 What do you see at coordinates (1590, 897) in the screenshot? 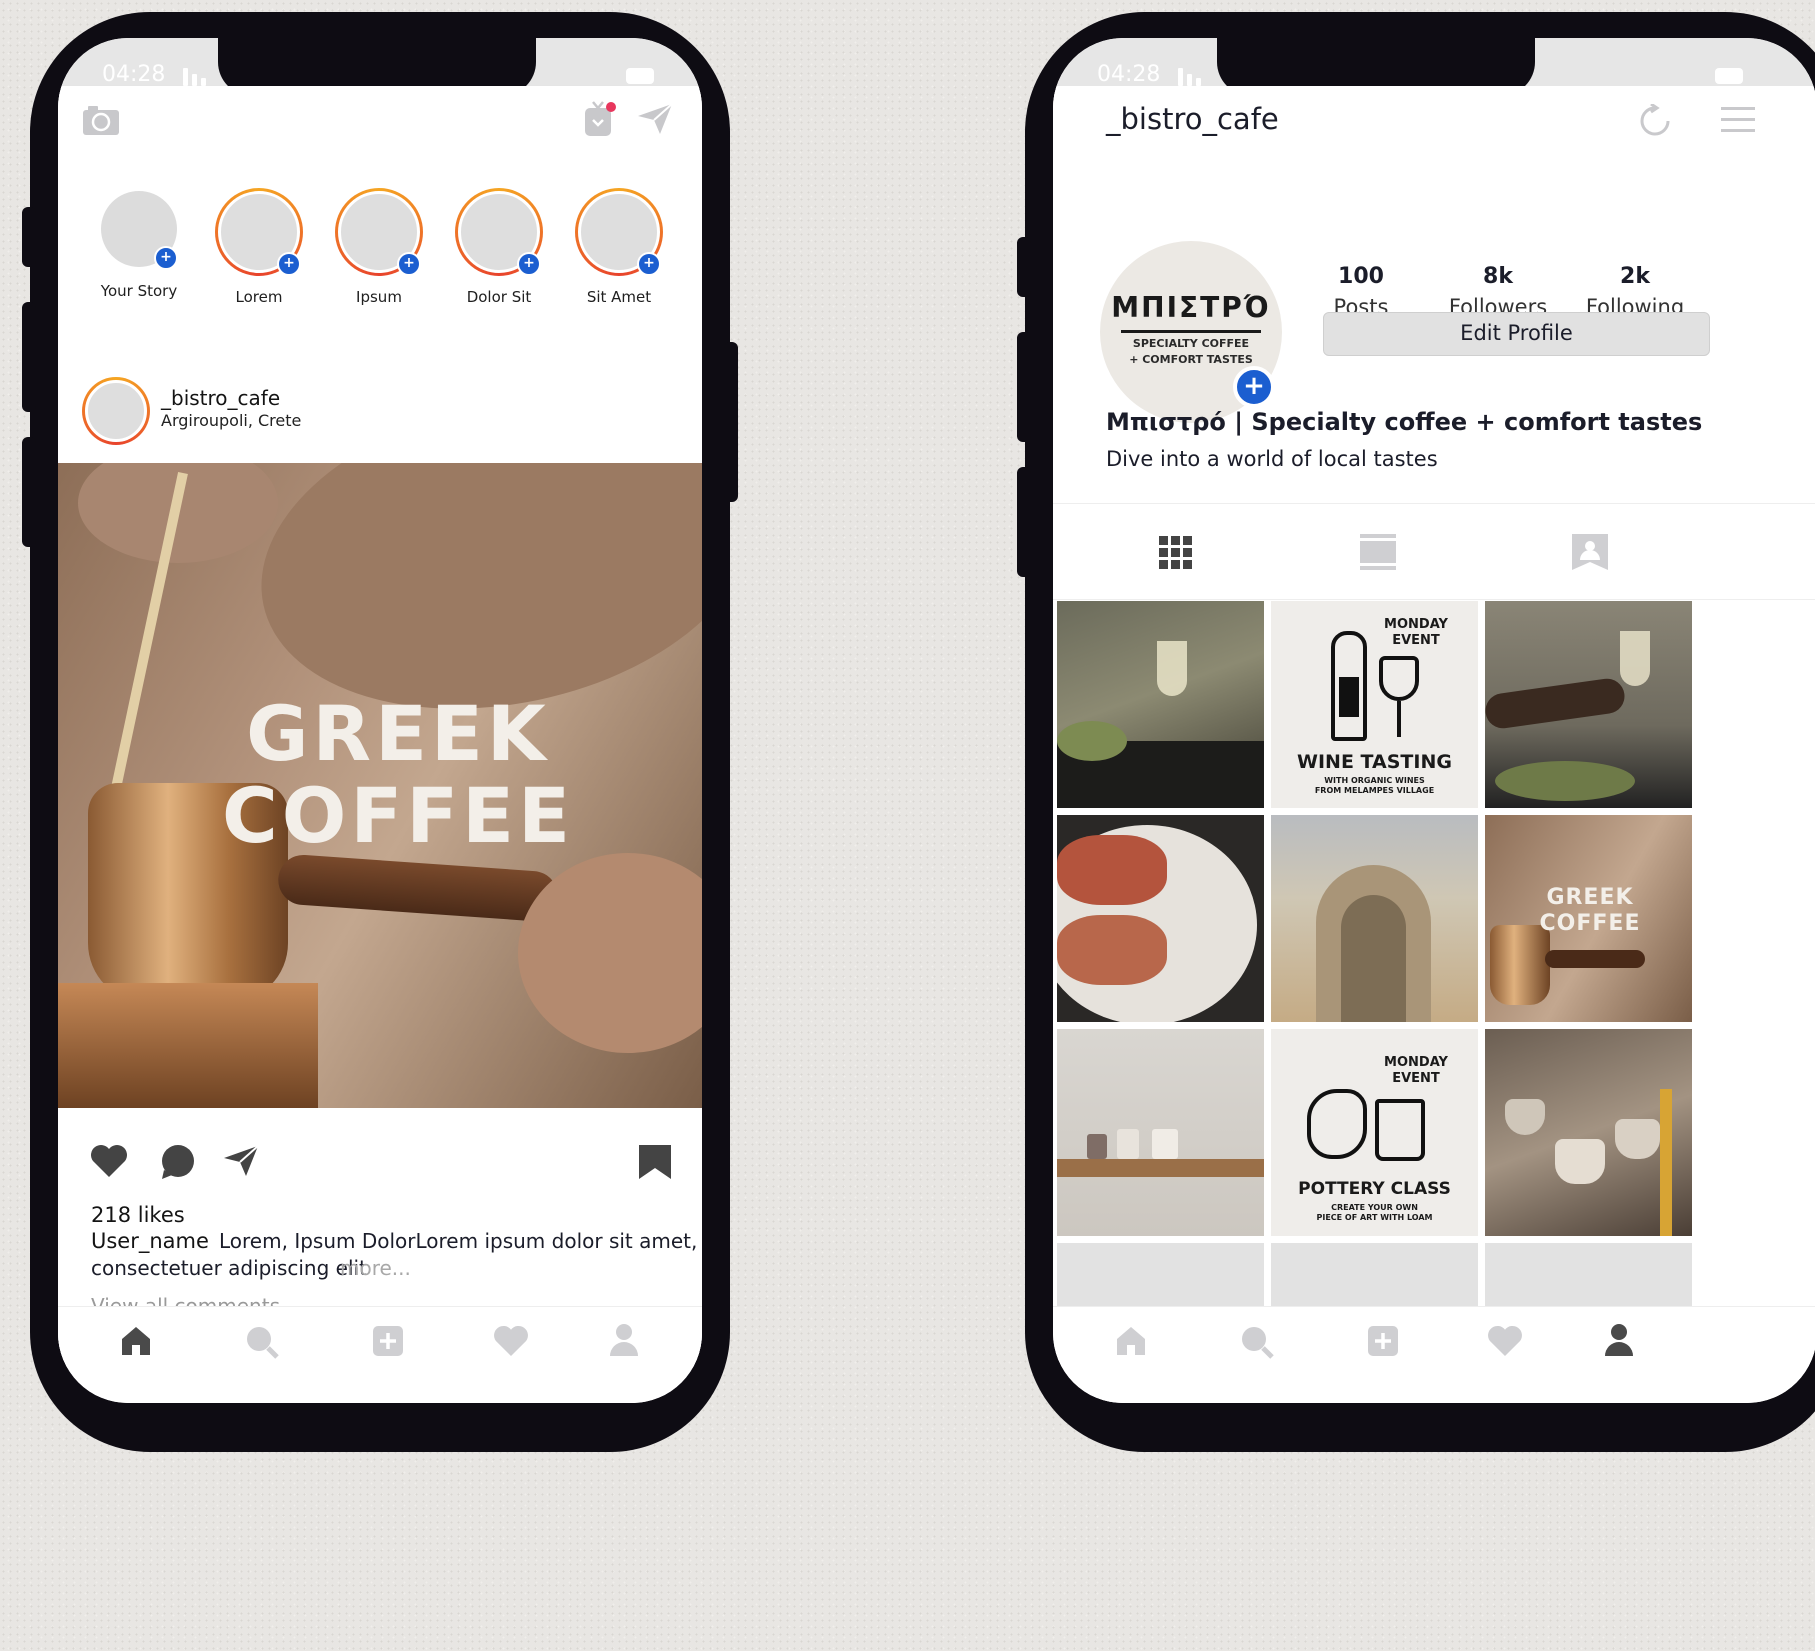
I see `grid-coffee-line1: GREEK` at bounding box center [1590, 897].